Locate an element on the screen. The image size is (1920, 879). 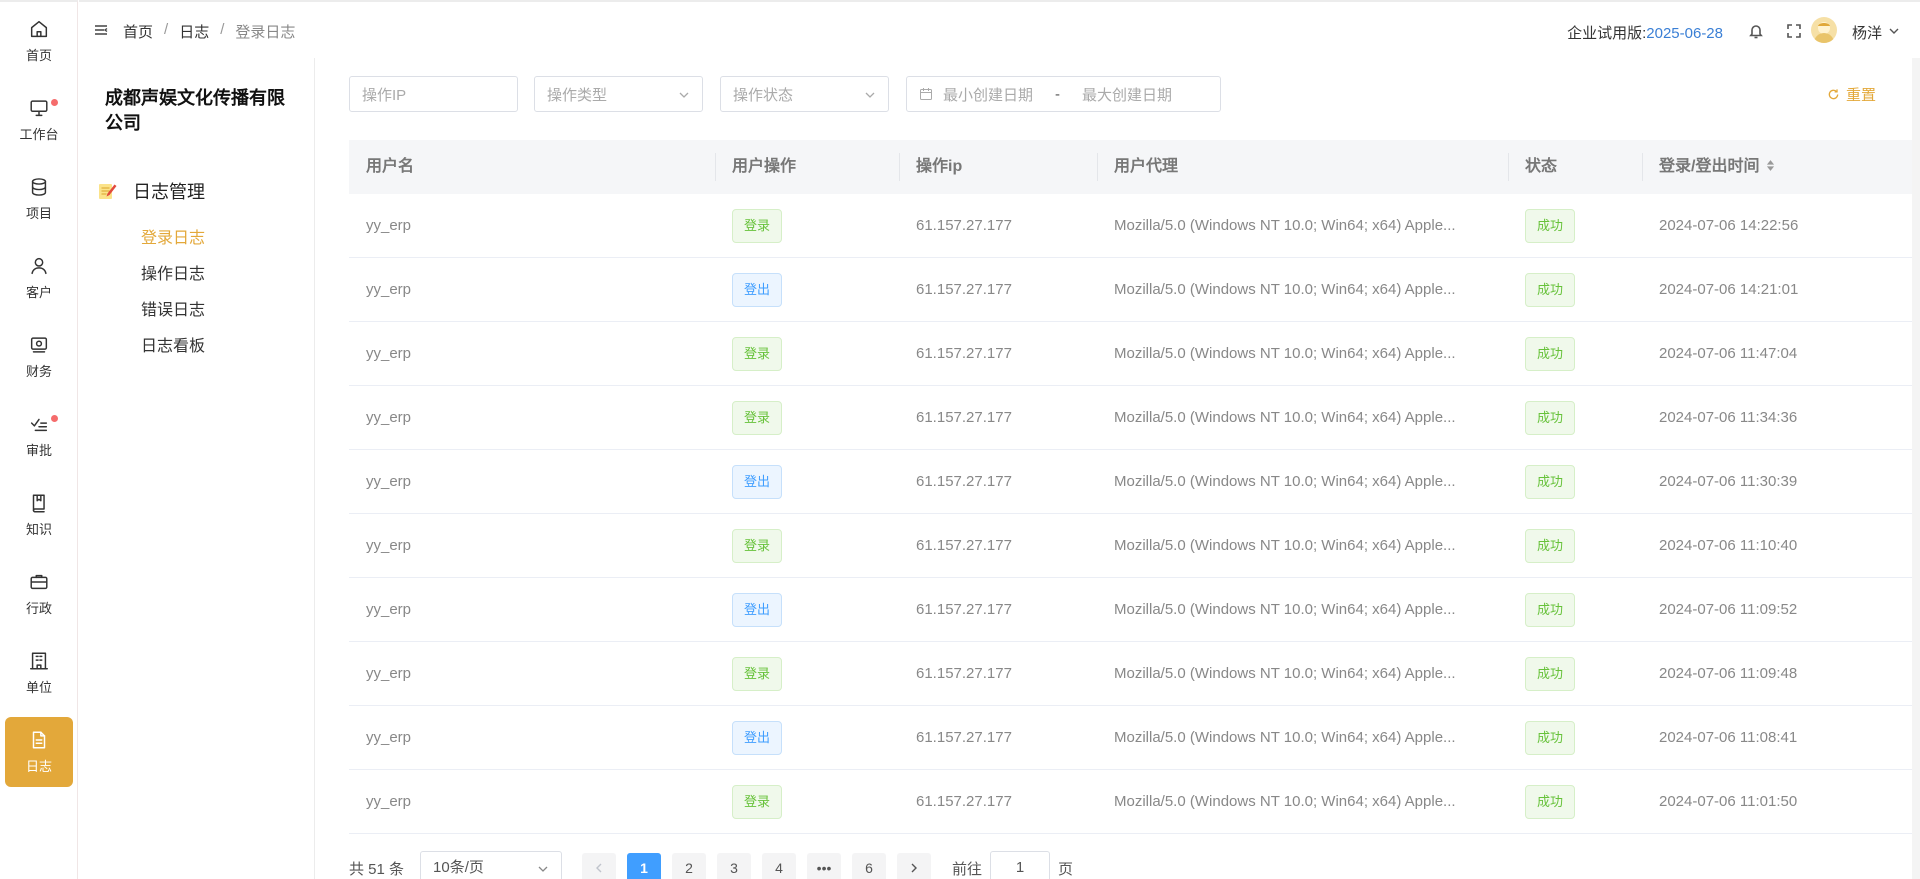
username: 杨洋 is located at coordinates (1867, 32).